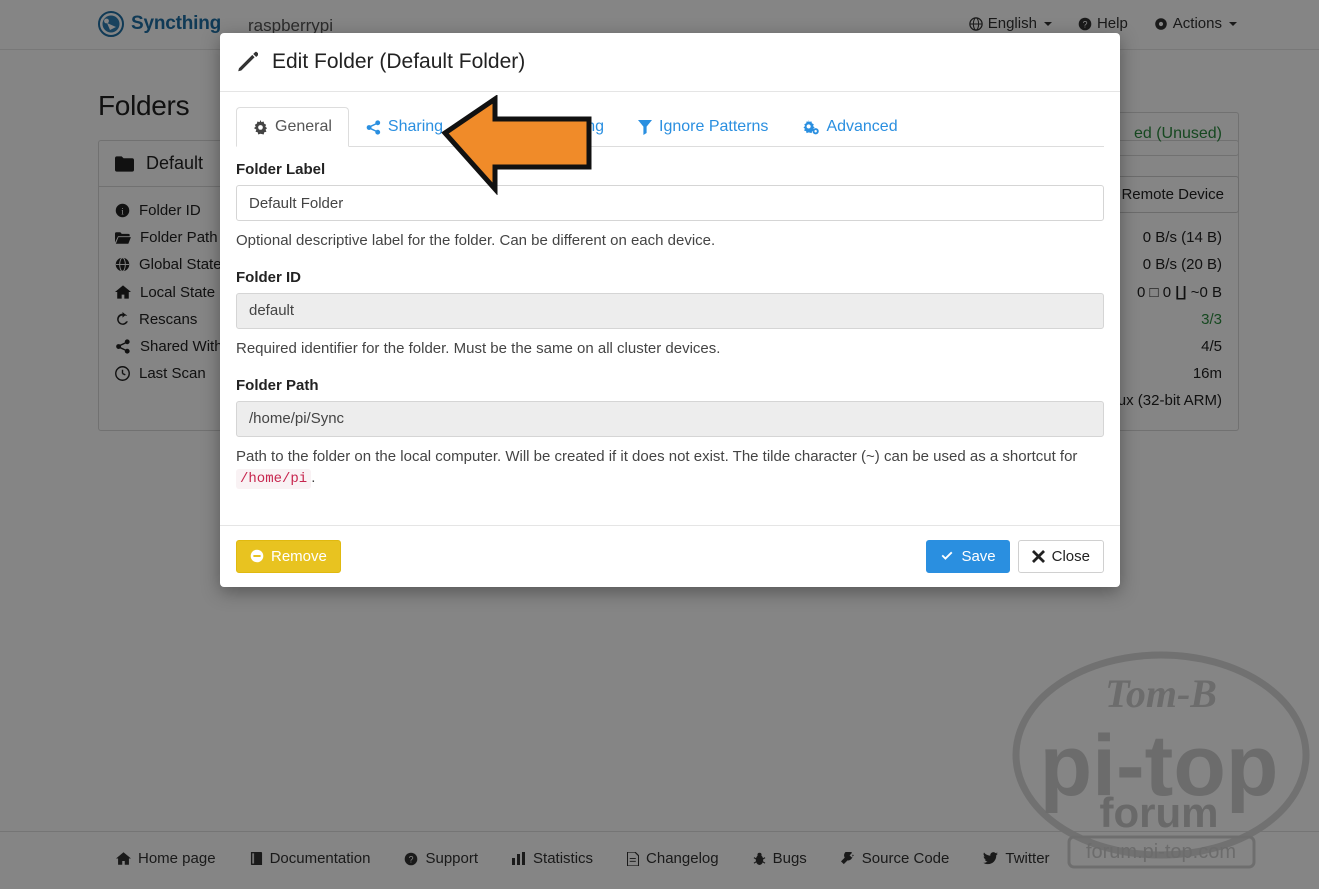 The height and width of the screenshot is (889, 1319). I want to click on tab-advanced: Advanced, so click(849, 127).